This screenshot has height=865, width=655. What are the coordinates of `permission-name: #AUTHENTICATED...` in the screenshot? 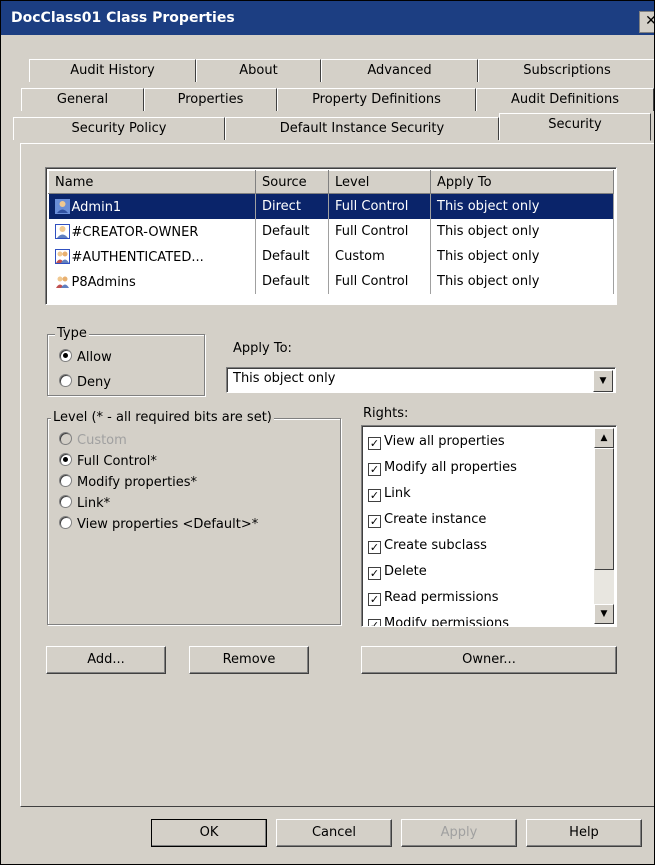 It's located at (137, 257).